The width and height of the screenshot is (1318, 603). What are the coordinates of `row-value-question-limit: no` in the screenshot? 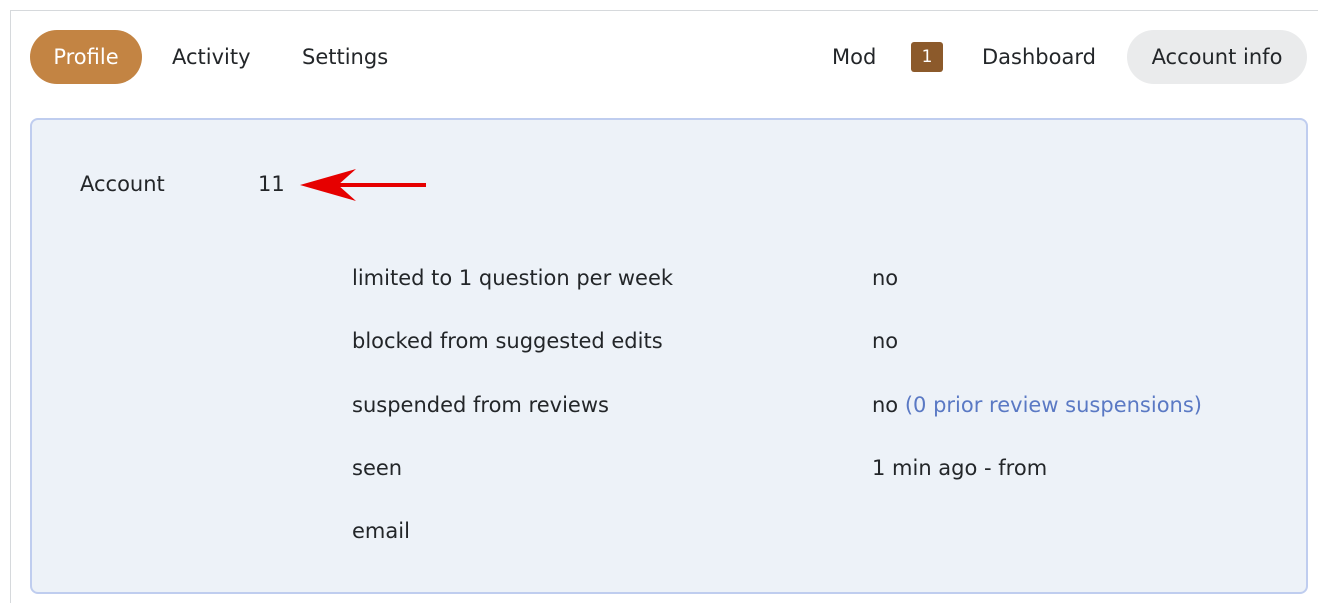 It's located at (885, 278).